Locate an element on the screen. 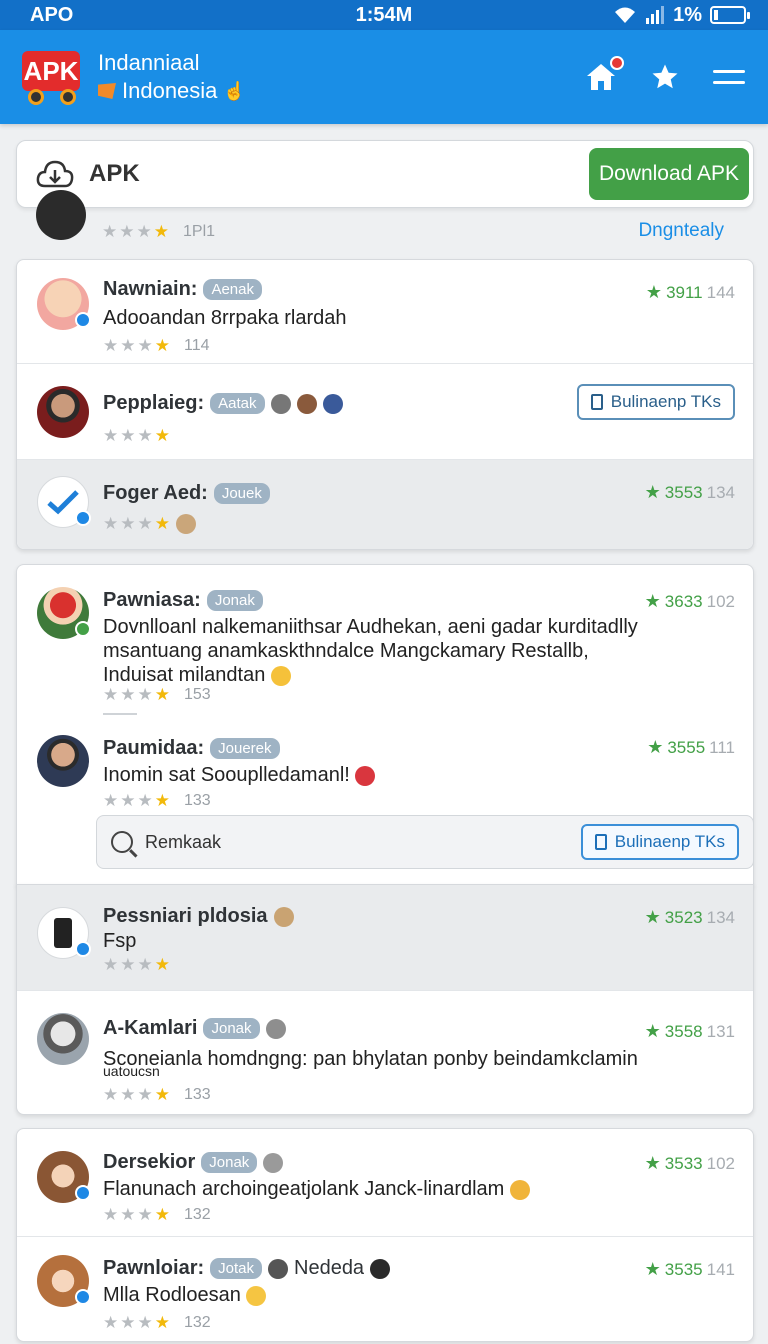 This screenshot has height=1344, width=768. menu-button is located at coordinates (729, 77).